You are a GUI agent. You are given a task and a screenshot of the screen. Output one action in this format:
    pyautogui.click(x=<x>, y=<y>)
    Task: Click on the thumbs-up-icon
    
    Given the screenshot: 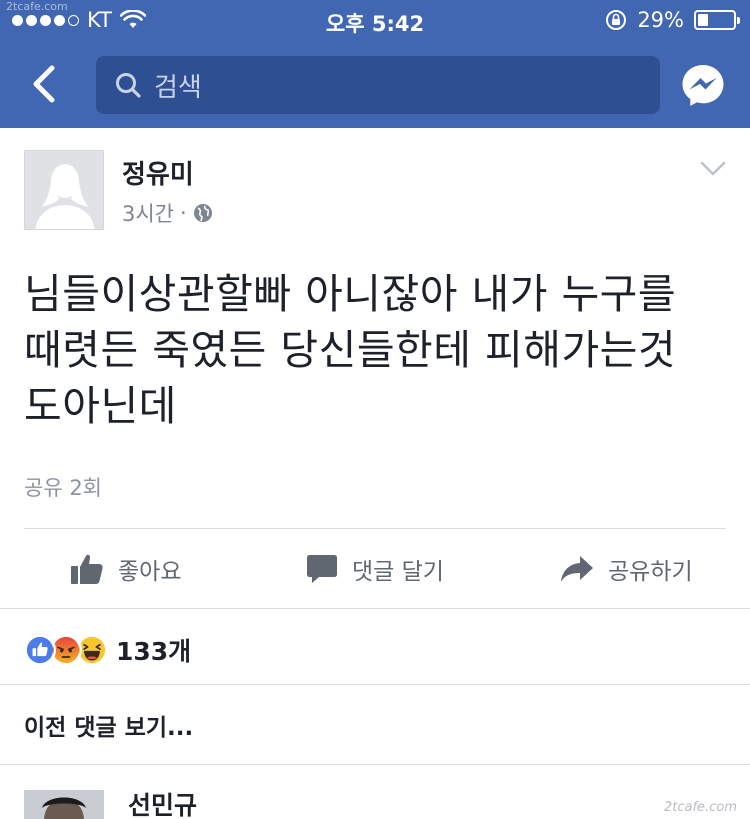 What is the action you would take?
    pyautogui.click(x=87, y=569)
    